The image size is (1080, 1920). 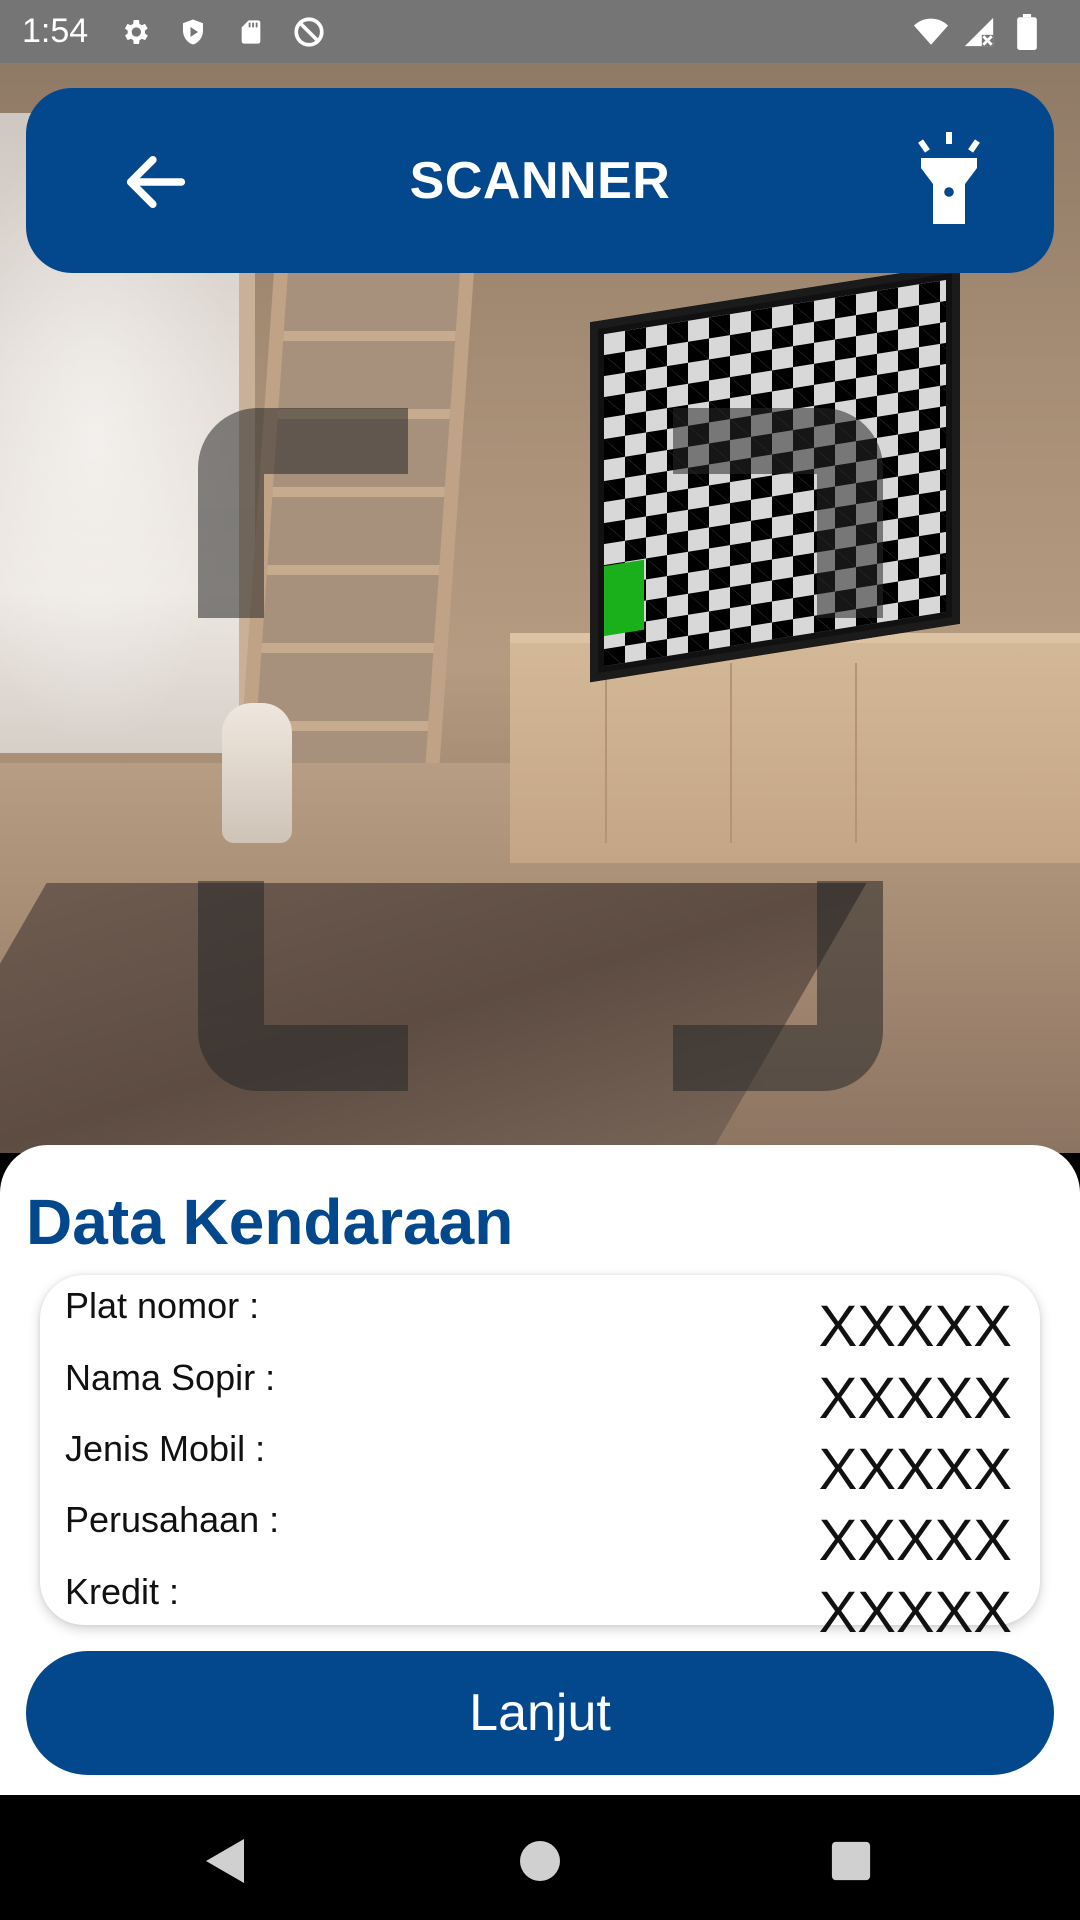 I want to click on status-bar: 1:54, so click(x=540, y=31).